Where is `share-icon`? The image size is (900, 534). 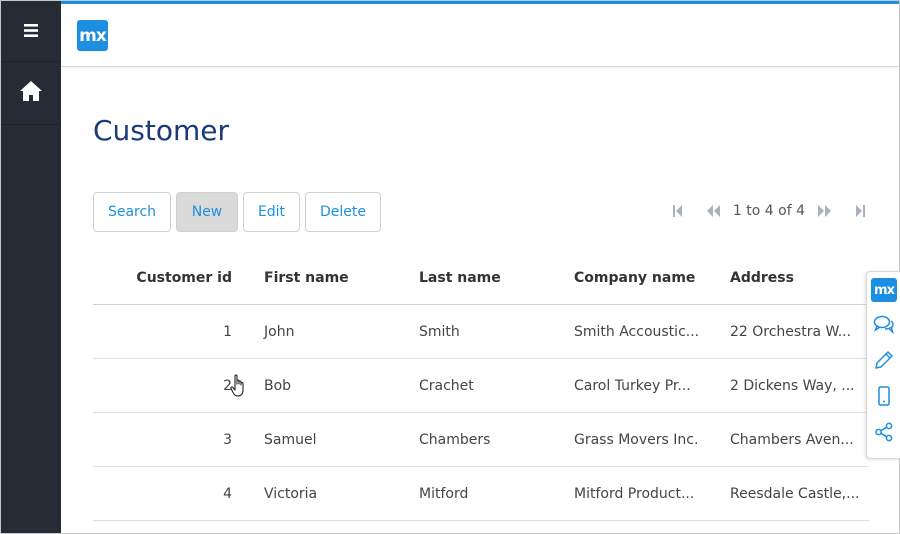
share-icon is located at coordinates (884, 434).